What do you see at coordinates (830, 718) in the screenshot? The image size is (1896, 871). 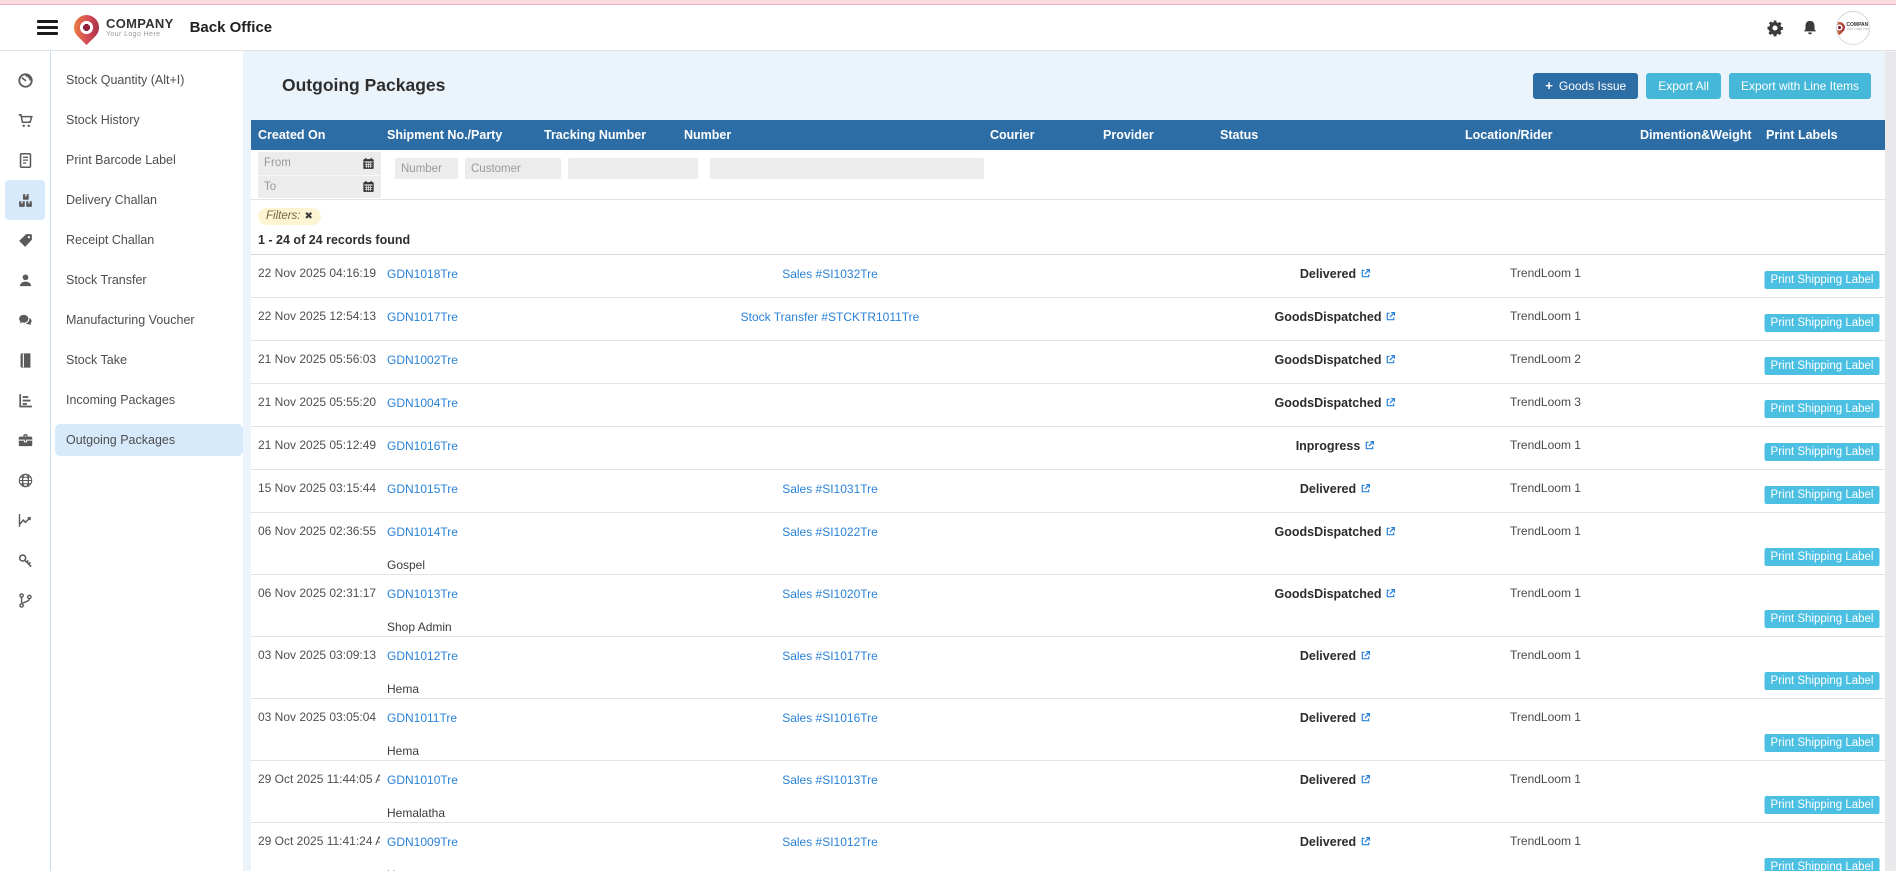 I see `number-link: Sales #SI1016Tre` at bounding box center [830, 718].